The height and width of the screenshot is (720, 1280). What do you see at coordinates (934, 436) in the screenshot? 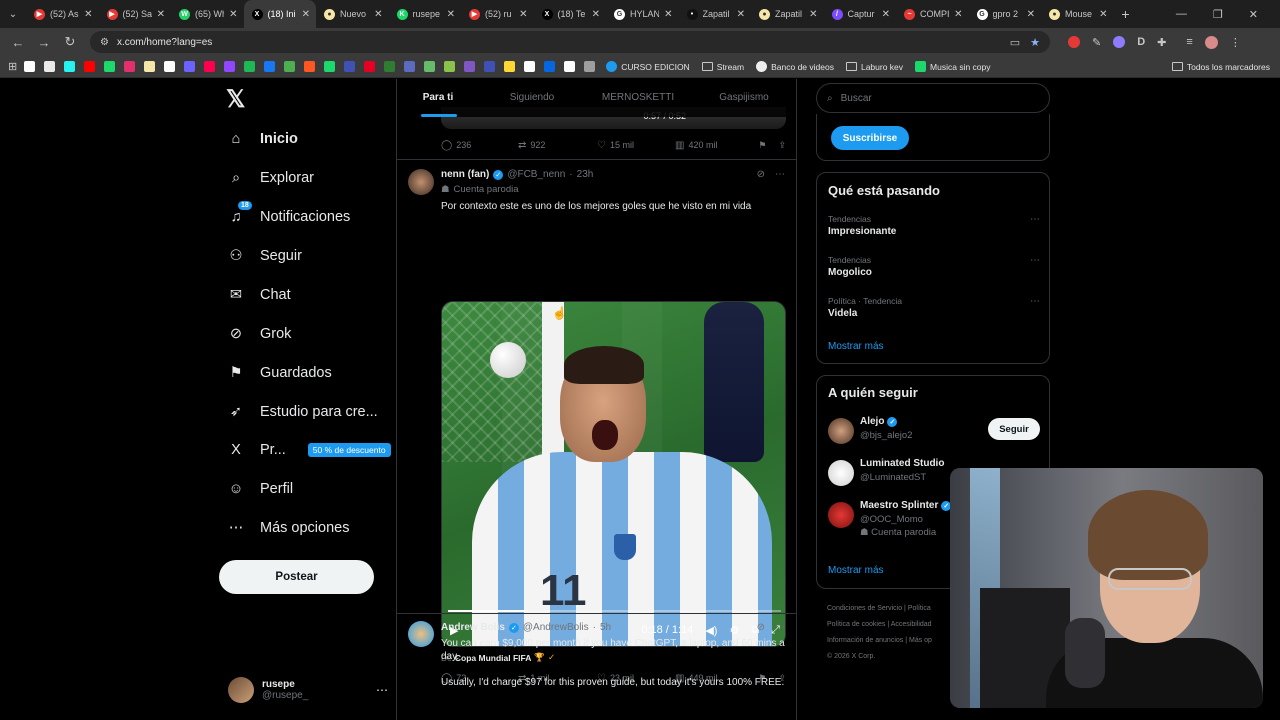
I see `follow-suggestion: Alejo ✓ @bjs_alejo2 Seguir` at bounding box center [934, 436].